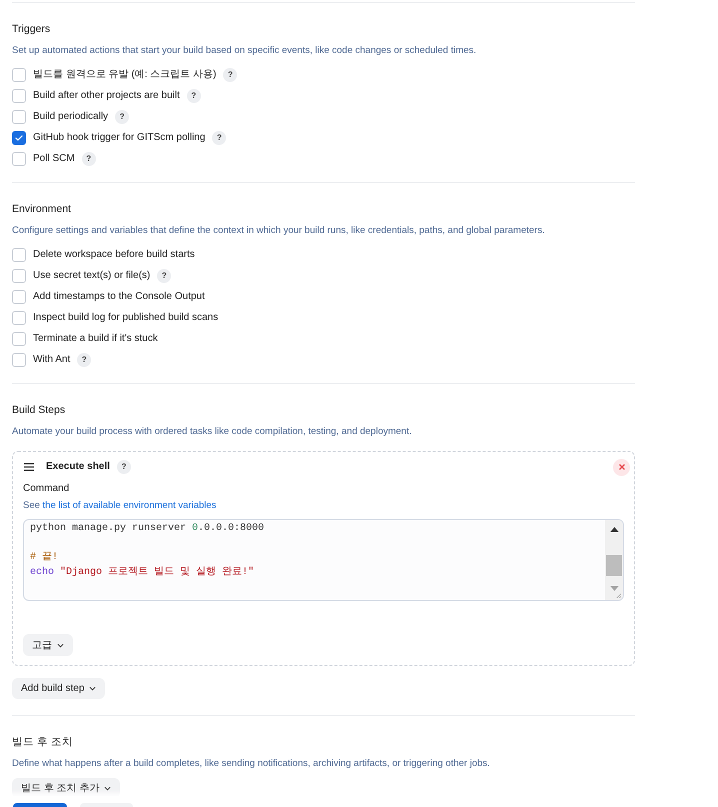  What do you see at coordinates (125, 317) in the screenshot?
I see `option-label: Inspect build log for published build scans` at bounding box center [125, 317].